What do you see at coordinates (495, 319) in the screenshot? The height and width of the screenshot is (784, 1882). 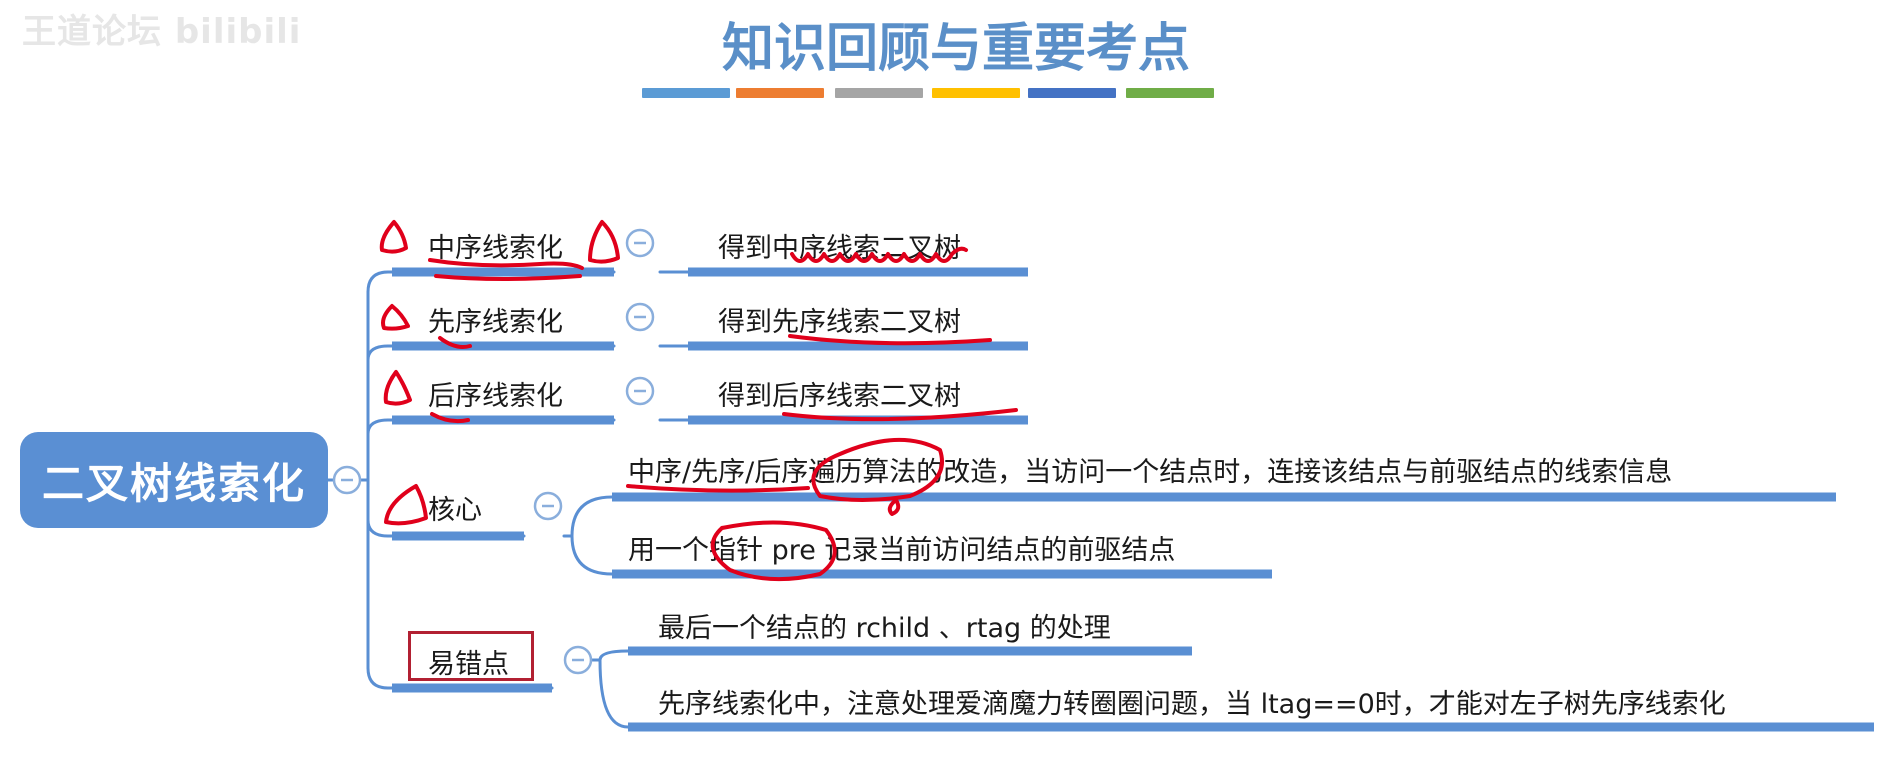 I see `branch-label: 先序线索化` at bounding box center [495, 319].